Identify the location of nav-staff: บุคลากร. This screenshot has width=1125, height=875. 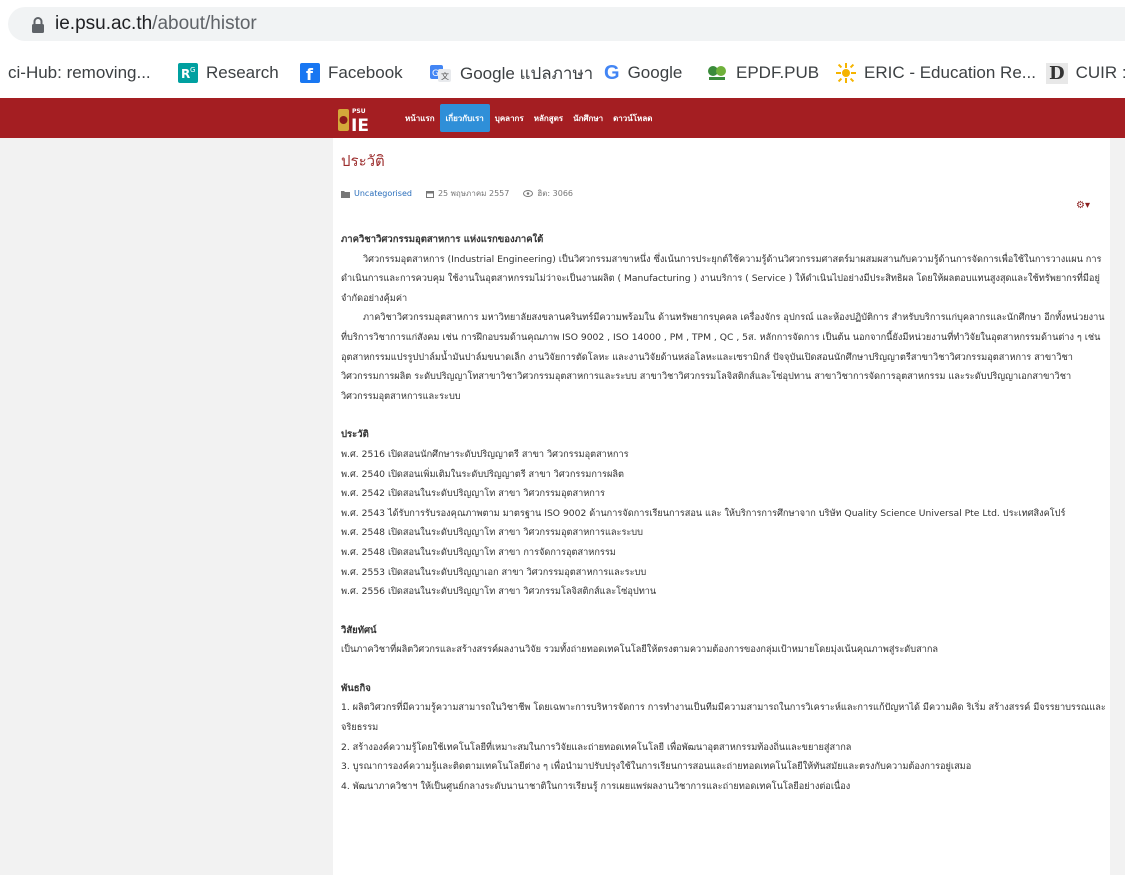
(509, 118).